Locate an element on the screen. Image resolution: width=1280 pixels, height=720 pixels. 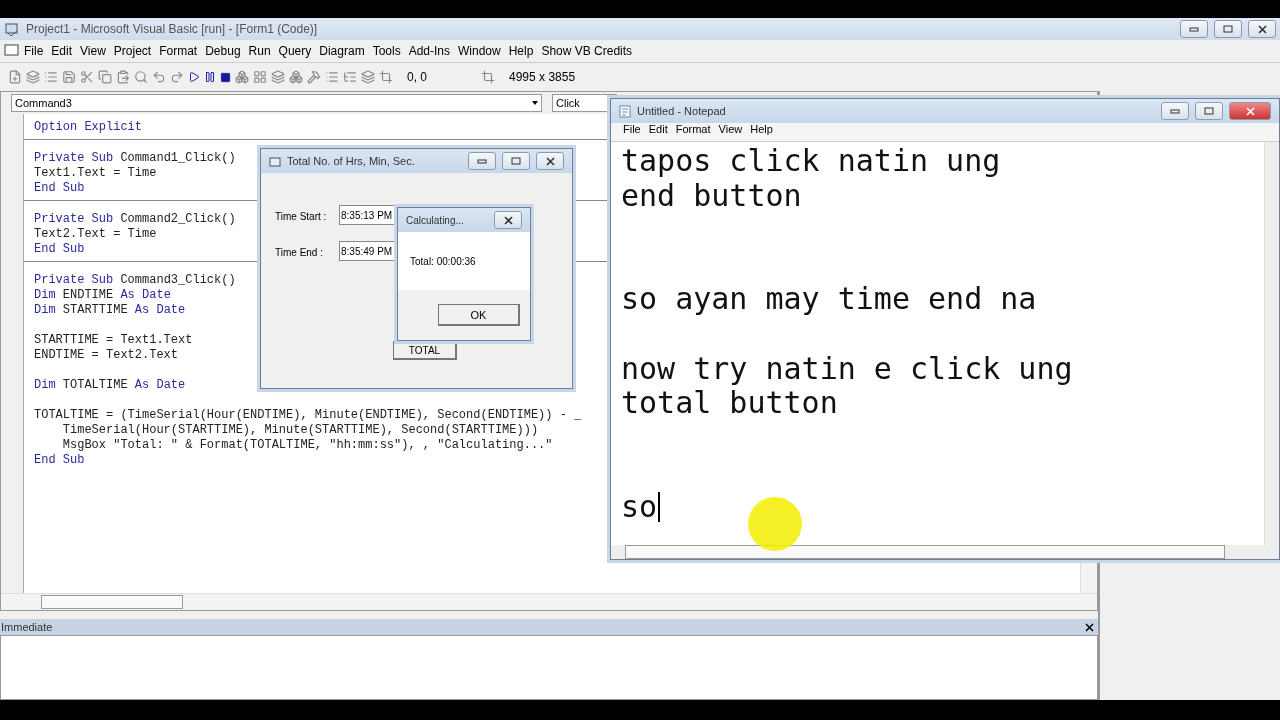
text-line: now try natin e click ung is located at coordinates (847, 369).